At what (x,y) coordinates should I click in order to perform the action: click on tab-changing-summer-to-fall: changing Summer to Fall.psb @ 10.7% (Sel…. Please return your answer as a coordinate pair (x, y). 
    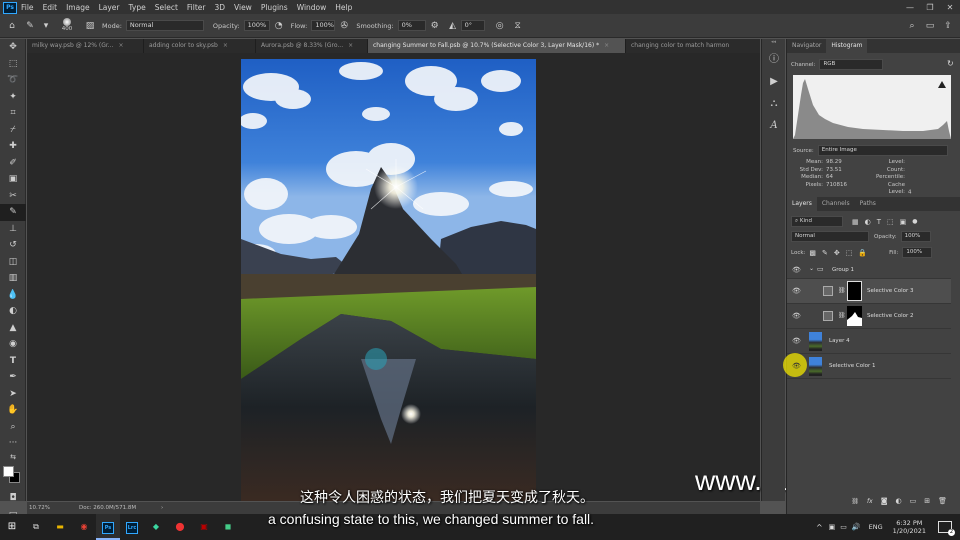
    Looking at the image, I should click on (497, 46).